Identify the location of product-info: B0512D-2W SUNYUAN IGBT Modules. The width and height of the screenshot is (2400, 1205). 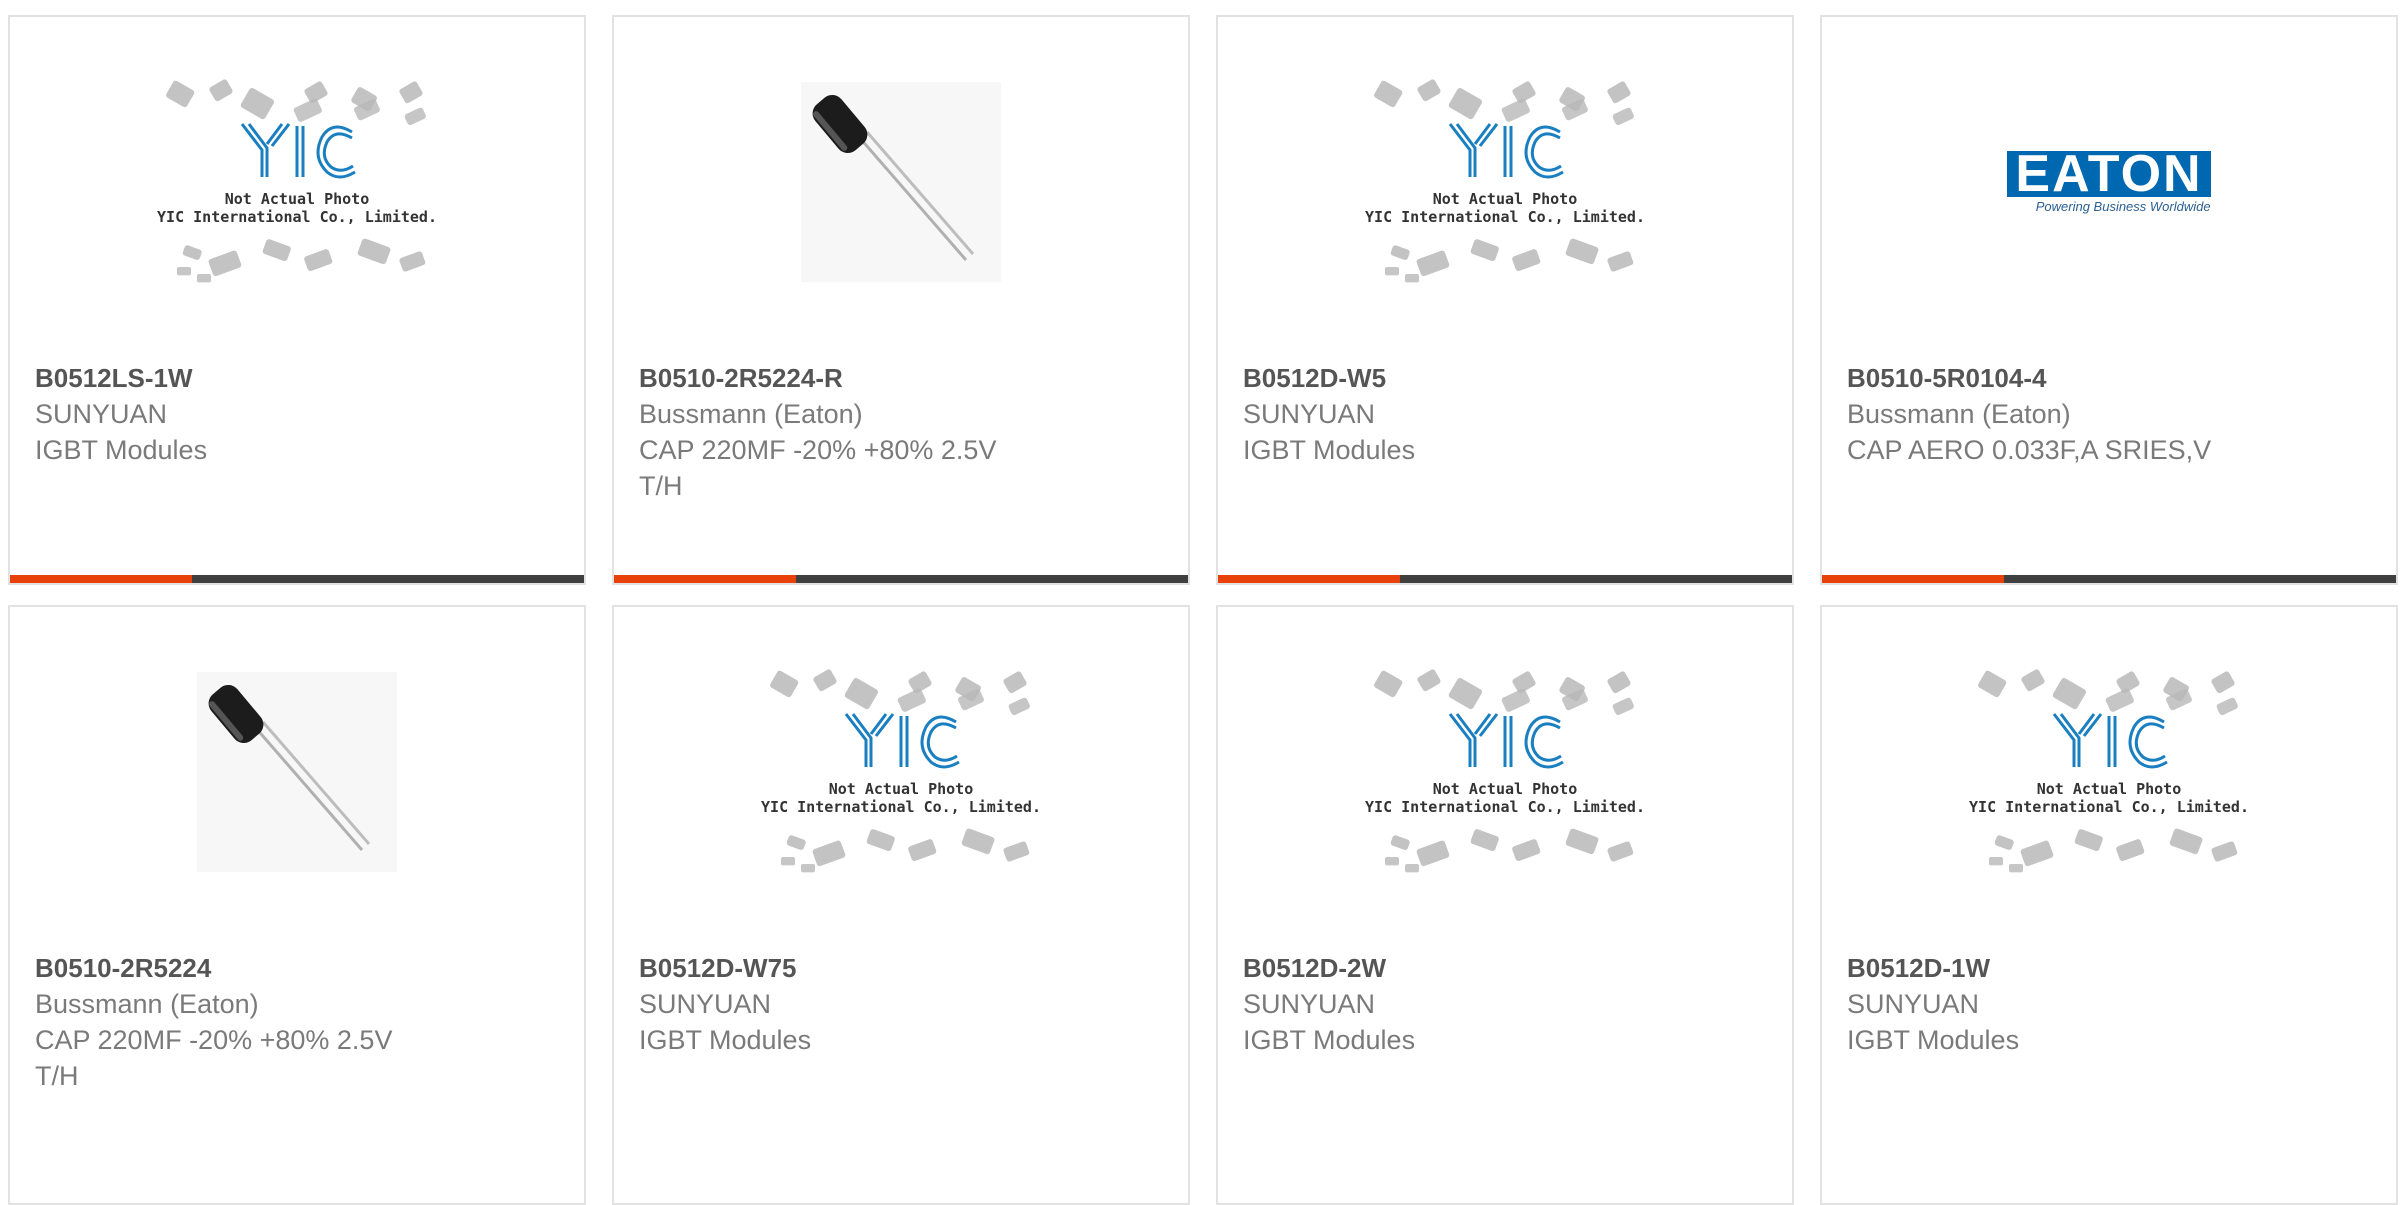
(1507, 1004).